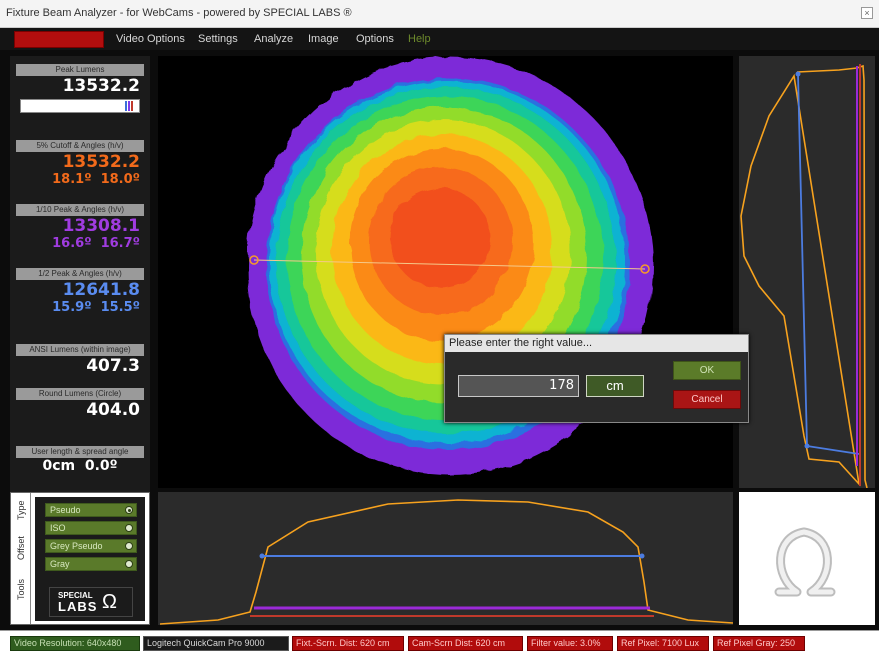 The height and width of the screenshot is (654, 879). I want to click on ansi-label: ANSI Lumens (within image), so click(80, 350).